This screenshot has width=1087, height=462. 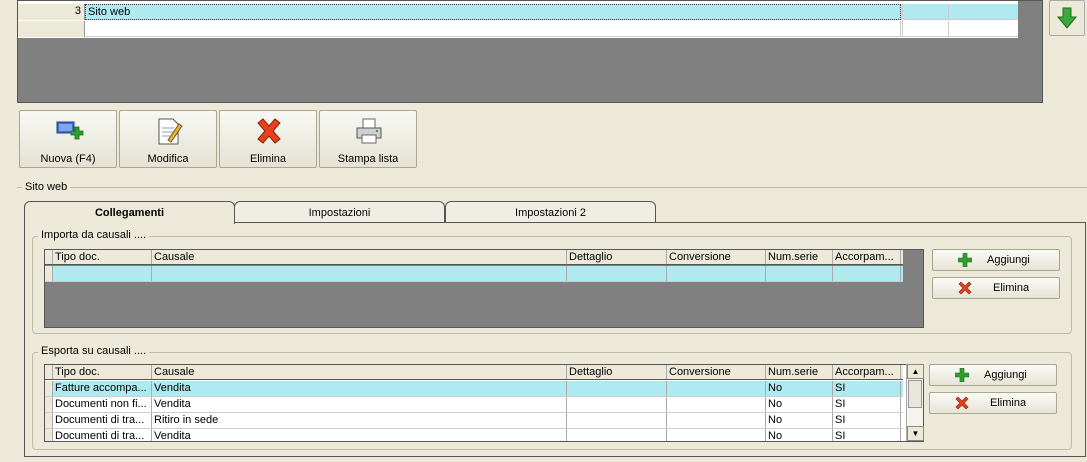 I want to click on import-add-button: Aggiungi, so click(x=996, y=260).